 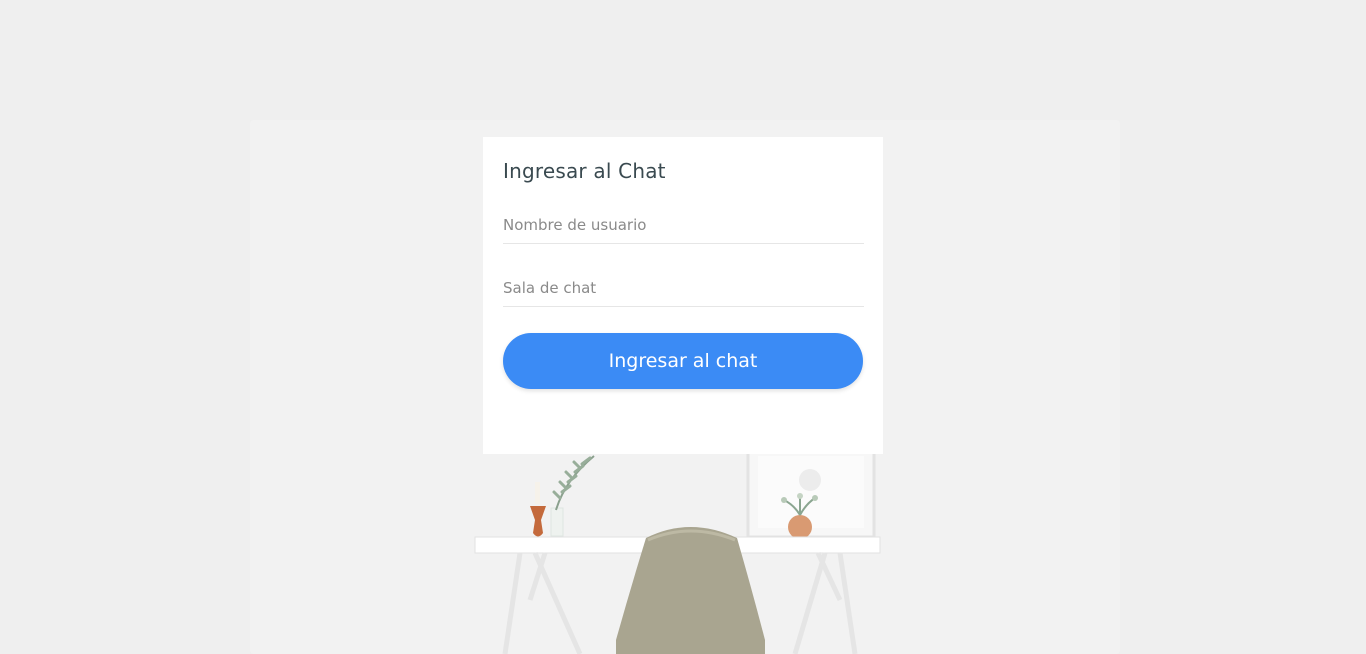 What do you see at coordinates (538, 521) in the screenshot?
I see `candle-holder` at bounding box center [538, 521].